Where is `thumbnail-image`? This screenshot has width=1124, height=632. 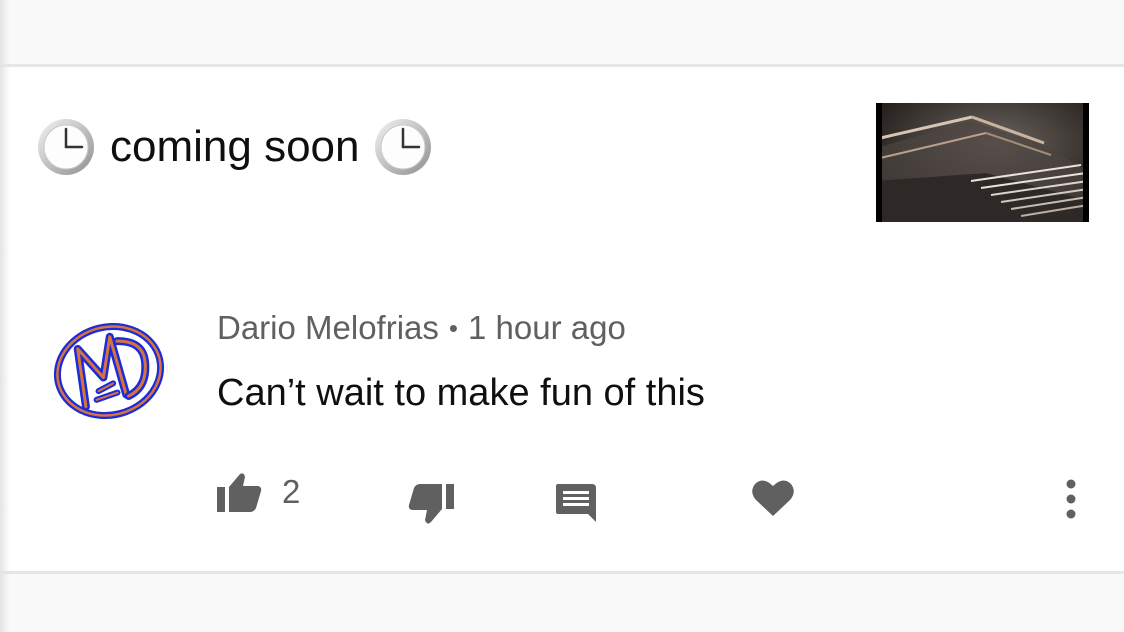
thumbnail-image is located at coordinates (982, 162).